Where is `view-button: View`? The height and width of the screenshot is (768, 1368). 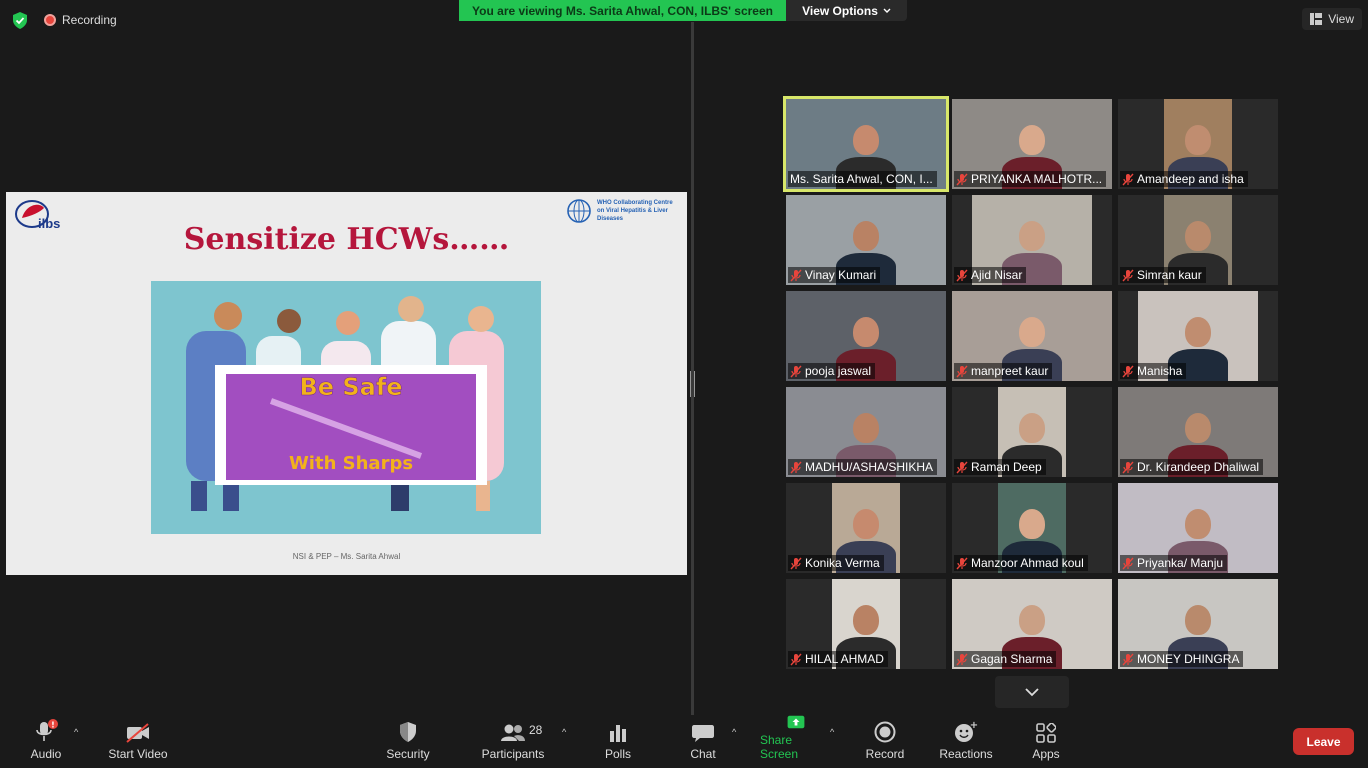 view-button: View is located at coordinates (1332, 19).